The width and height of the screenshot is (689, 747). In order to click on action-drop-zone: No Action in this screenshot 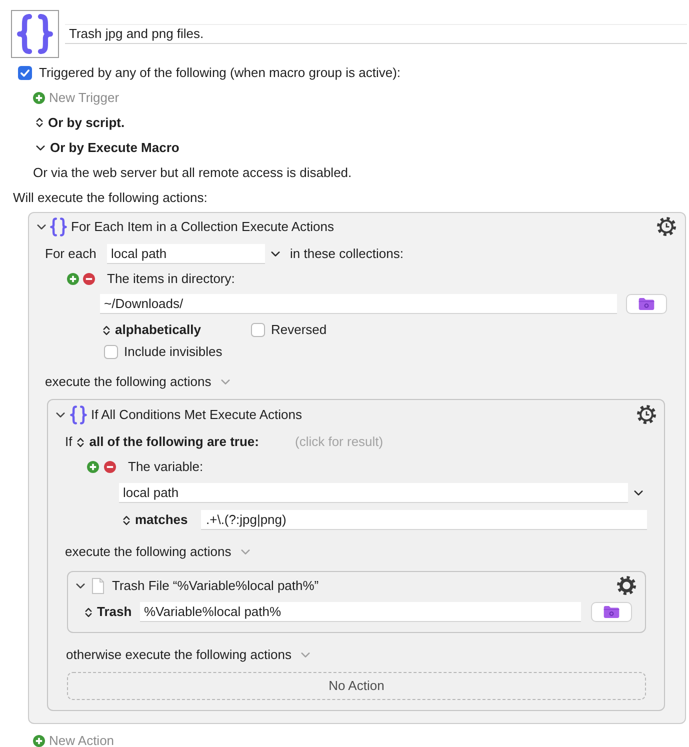, I will do `click(356, 686)`.